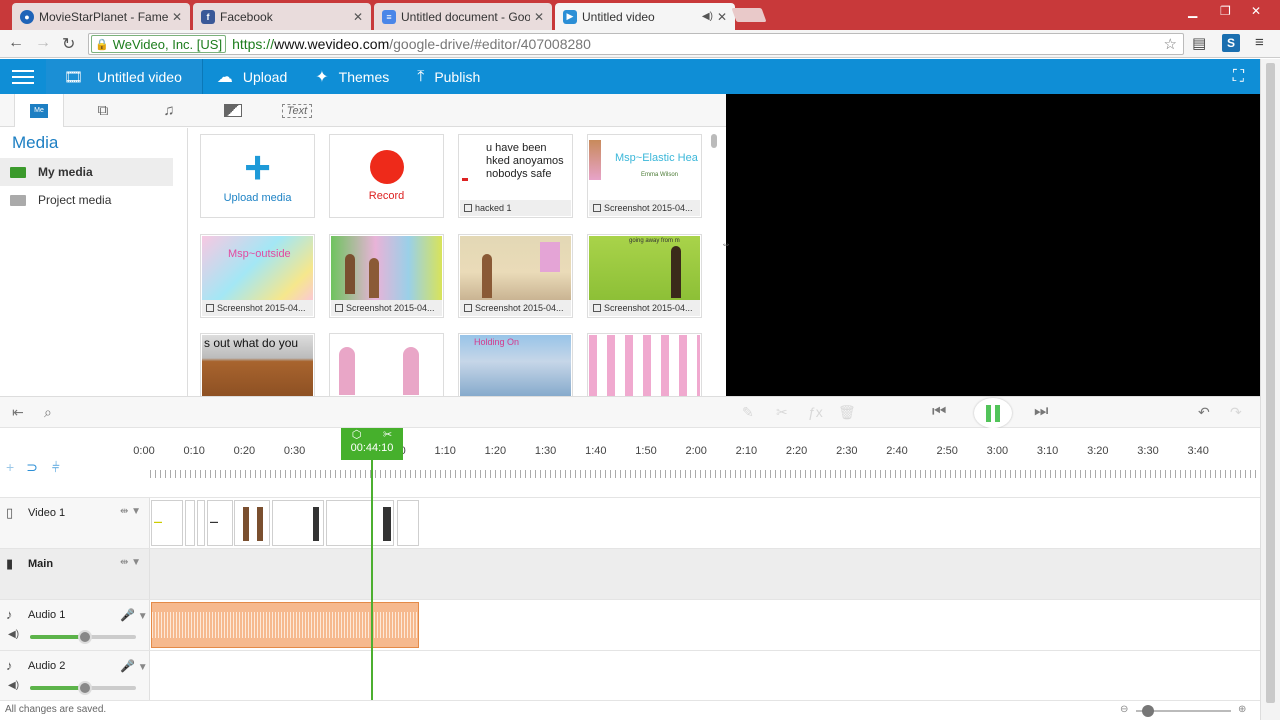 Image resolution: width=1280 pixels, height=720 pixels. Describe the element at coordinates (23, 76) in the screenshot. I see `hamburger-menu-icon` at that location.